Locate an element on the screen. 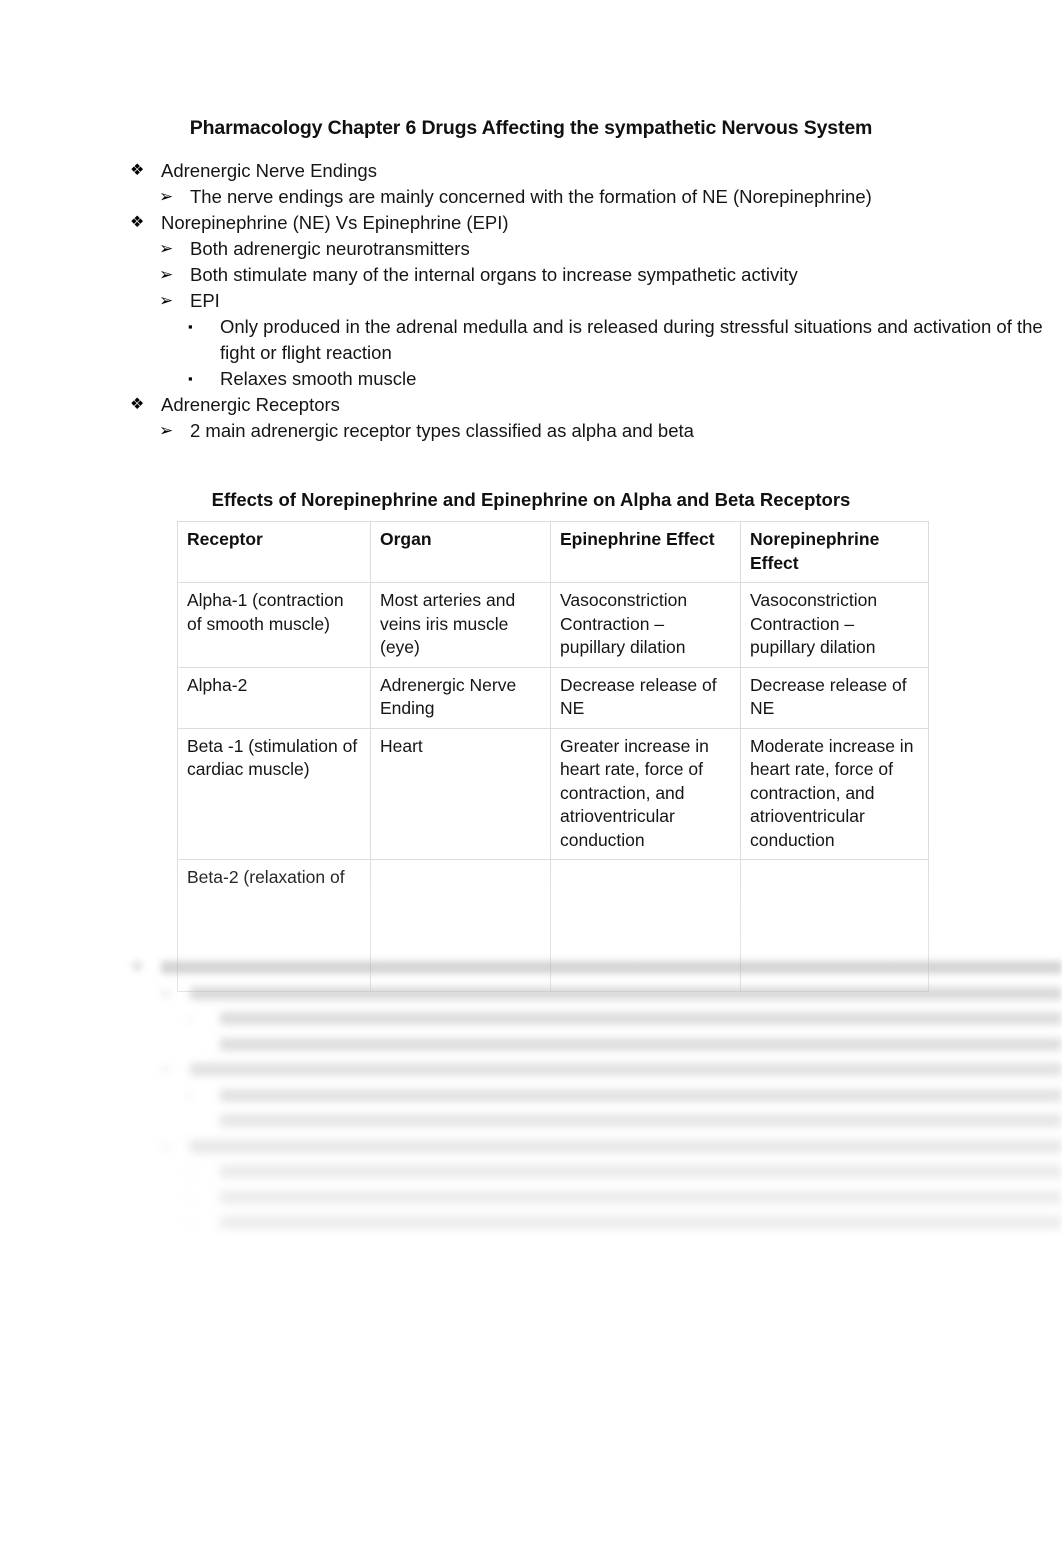 This screenshot has width=1062, height=1556. cell-organ: Heart is located at coordinates (460, 793).